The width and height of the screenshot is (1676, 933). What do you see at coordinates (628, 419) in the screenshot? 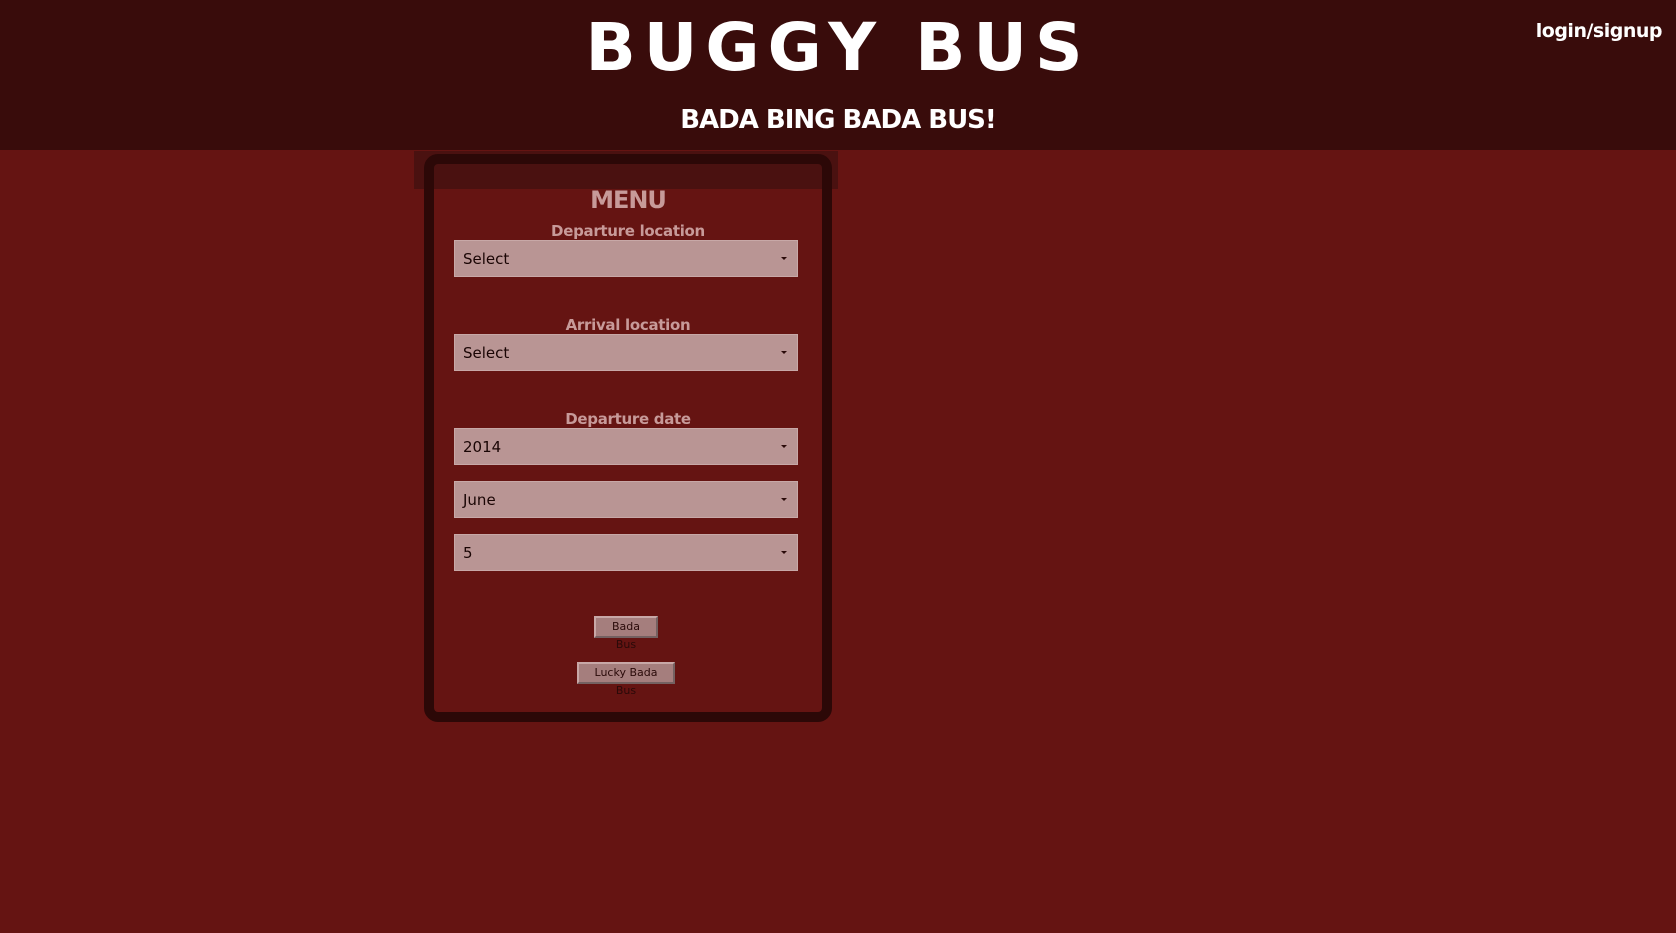
I see `departure-date-label: Departure date` at bounding box center [628, 419].